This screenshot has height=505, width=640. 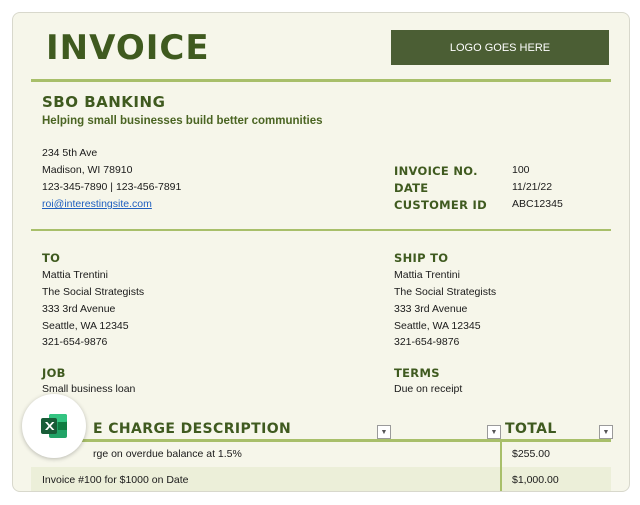 I want to click on company-address-line2: Madison, WI 78910, so click(x=87, y=170).